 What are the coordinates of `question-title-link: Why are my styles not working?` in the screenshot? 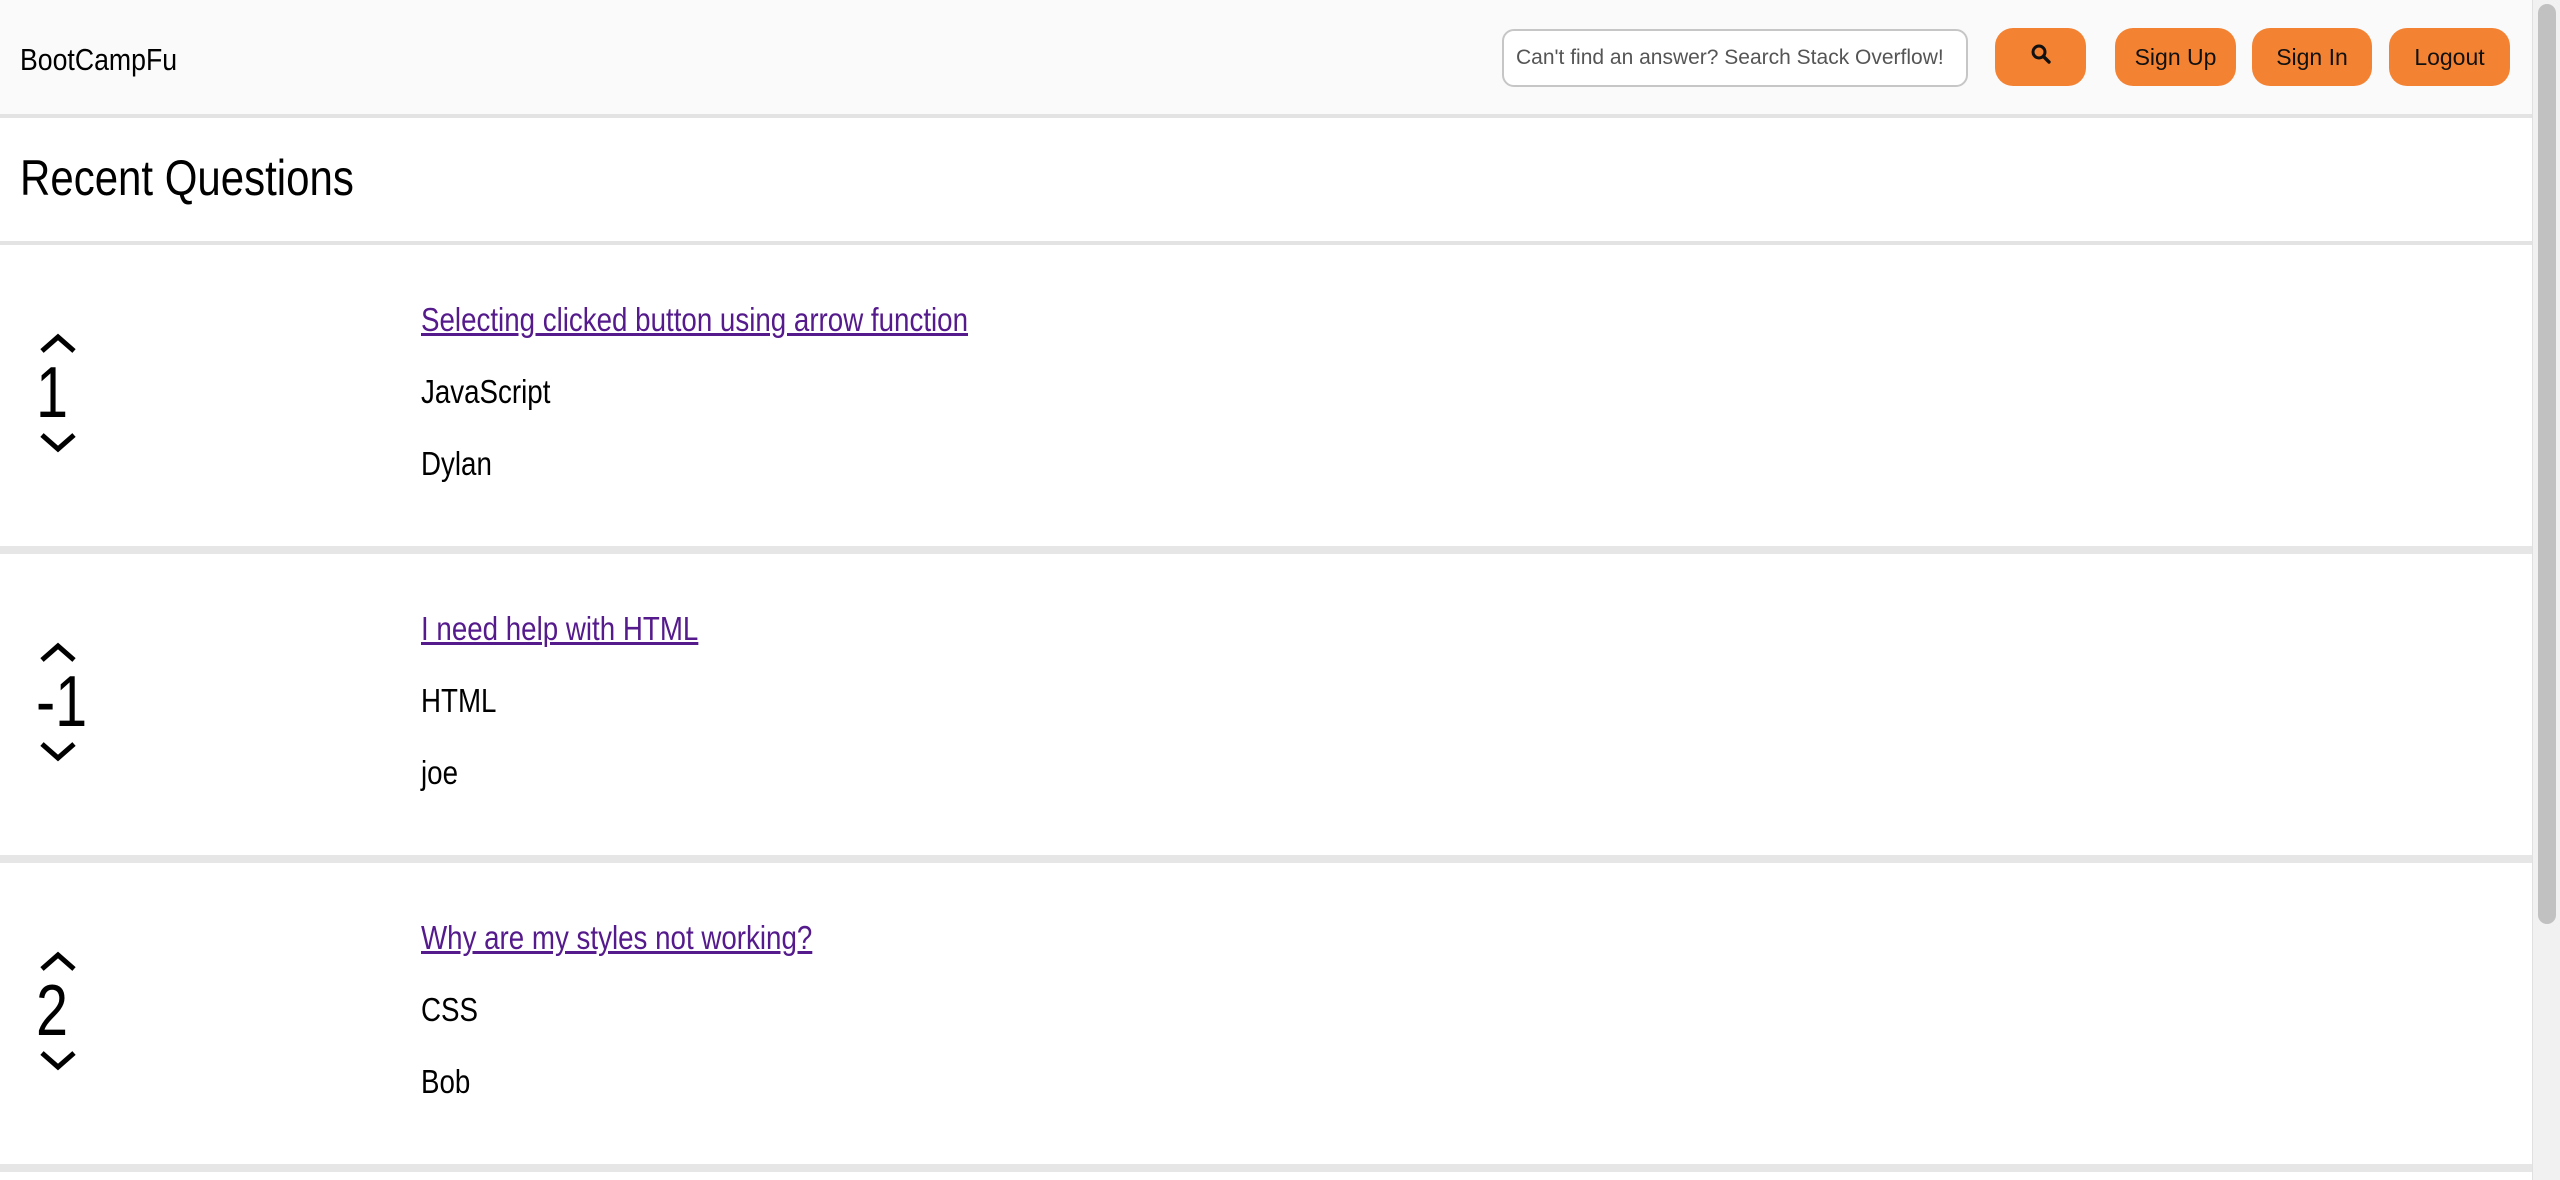 It's located at (616, 938).